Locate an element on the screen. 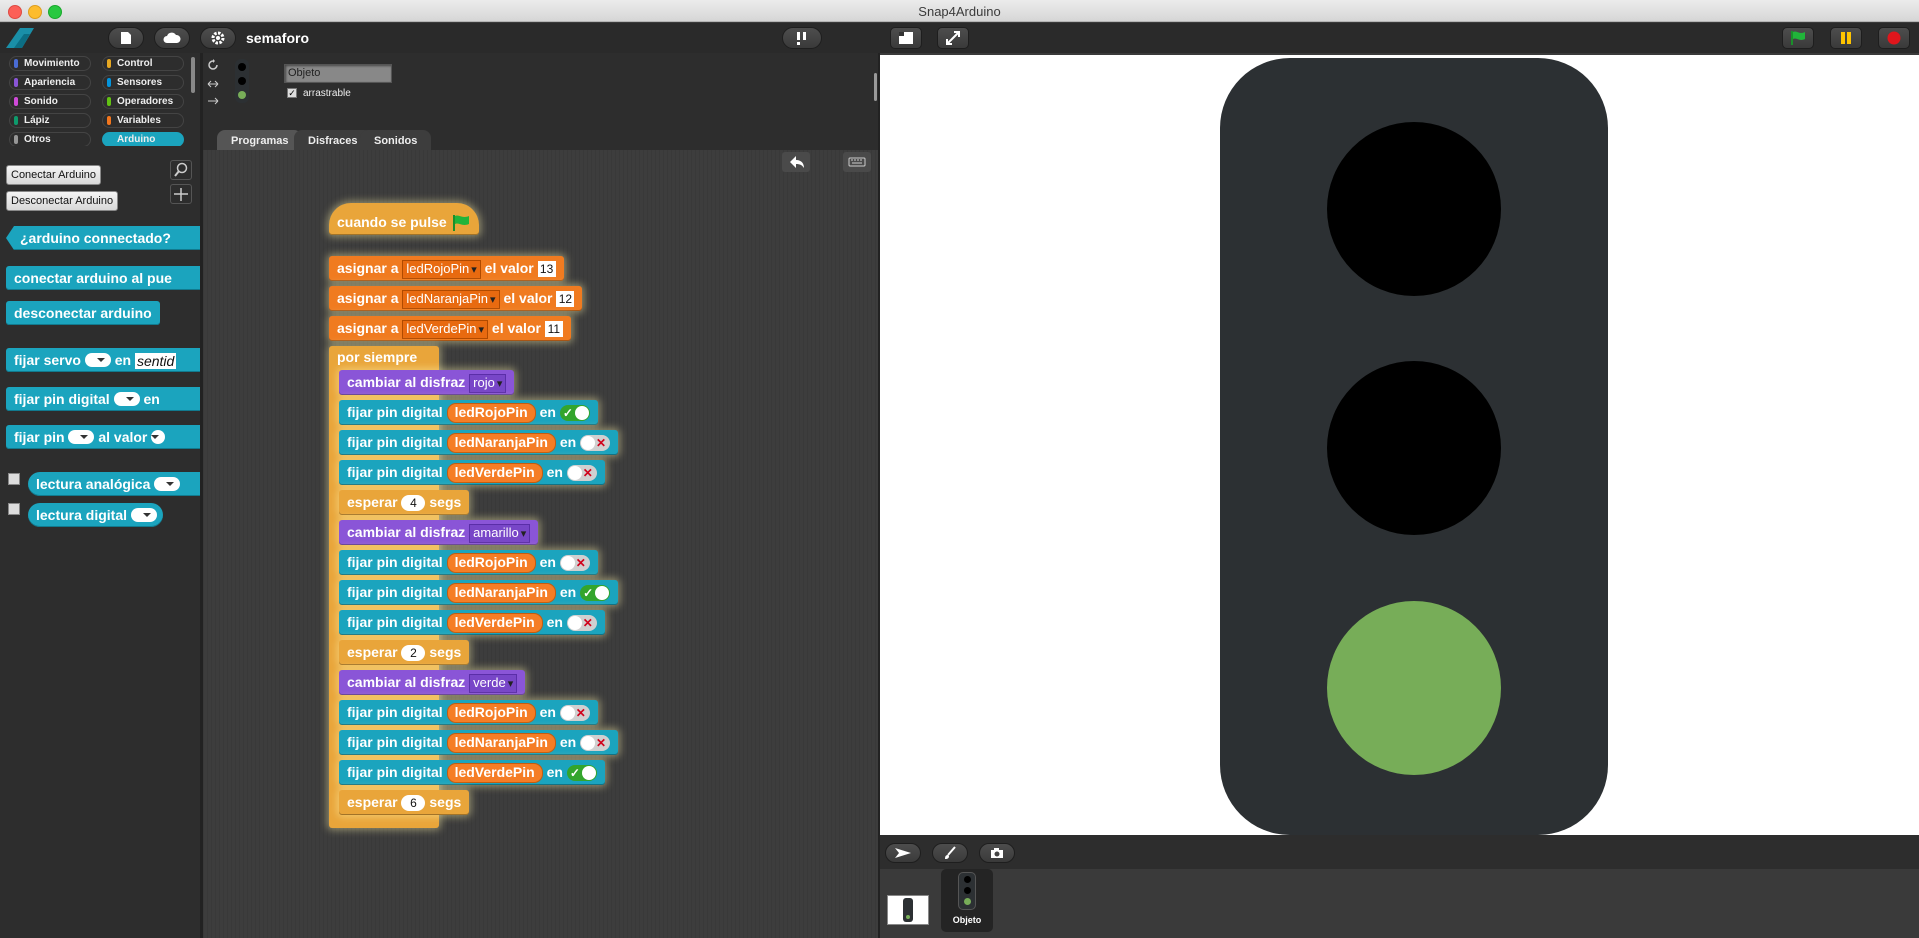 The height and width of the screenshot is (938, 1919). settings-menu-button is located at coordinates (218, 38).